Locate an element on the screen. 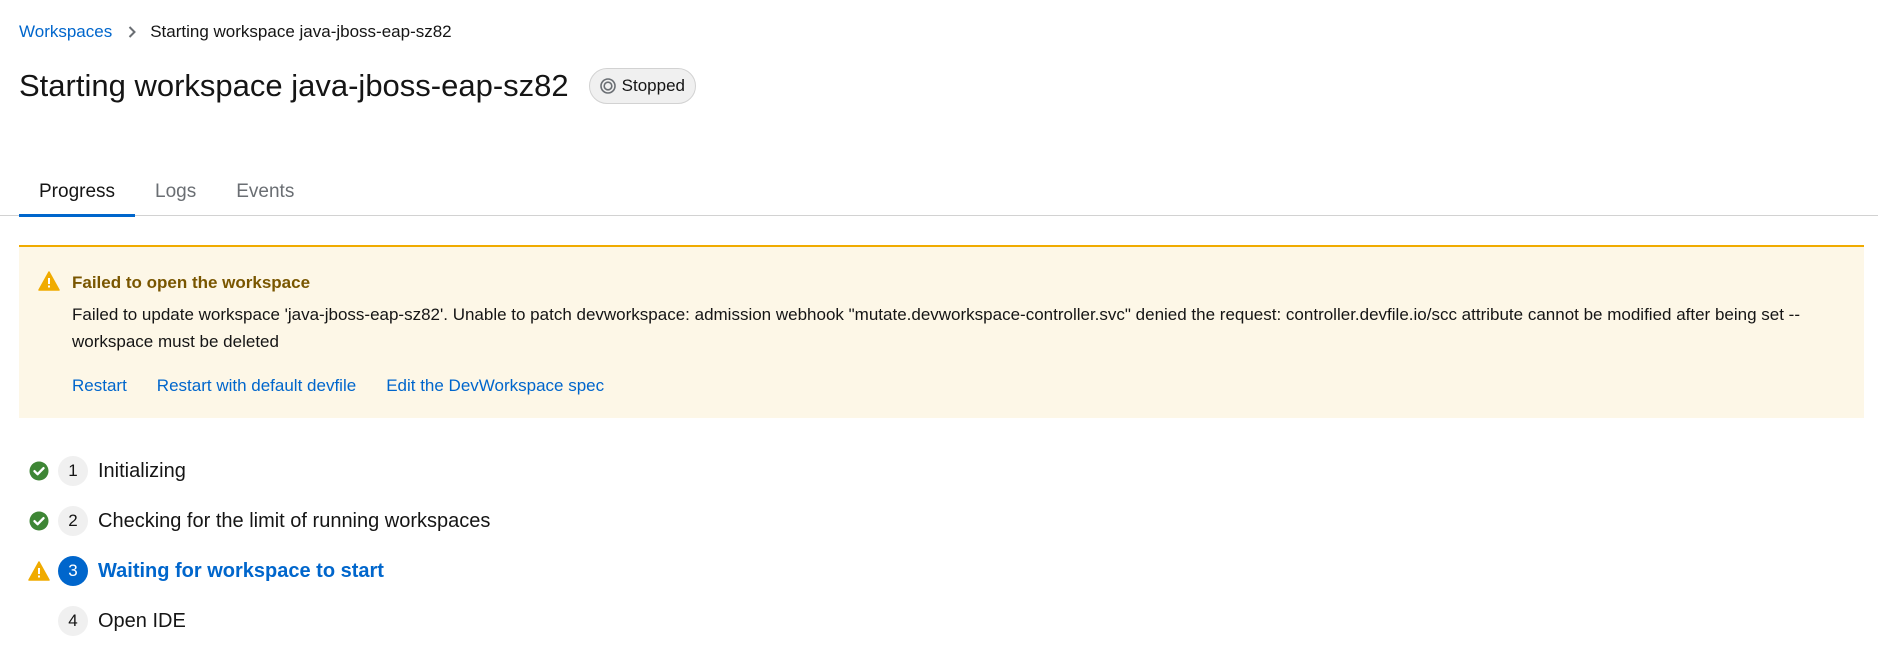 This screenshot has width=1878, height=651. progress-step: 1 Initializing is located at coordinates (259, 471).